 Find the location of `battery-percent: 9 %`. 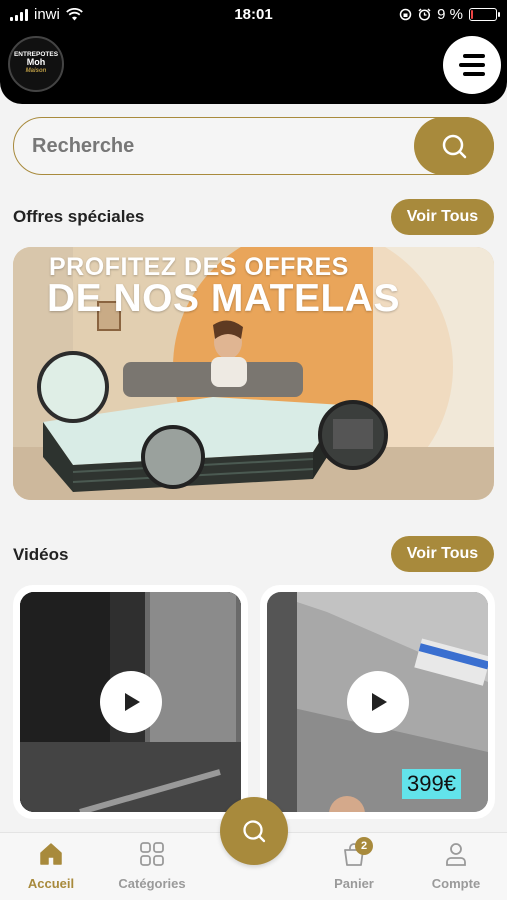

battery-percent: 9 % is located at coordinates (450, 14).